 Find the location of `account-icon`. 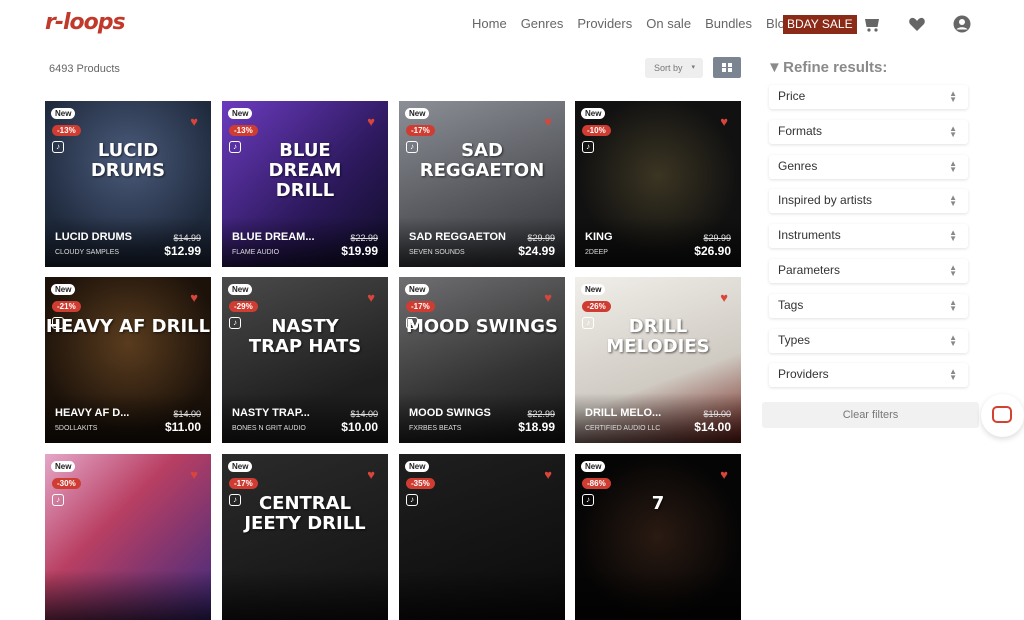

account-icon is located at coordinates (962, 24).